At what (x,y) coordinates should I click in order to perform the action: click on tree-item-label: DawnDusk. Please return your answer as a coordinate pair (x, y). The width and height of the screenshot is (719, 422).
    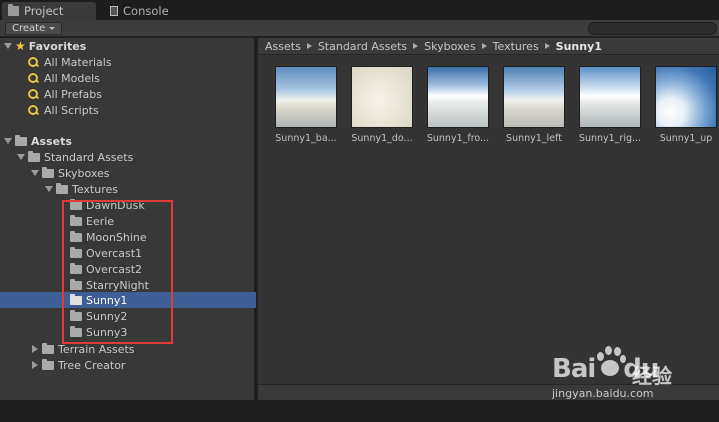
    Looking at the image, I should click on (115, 205).